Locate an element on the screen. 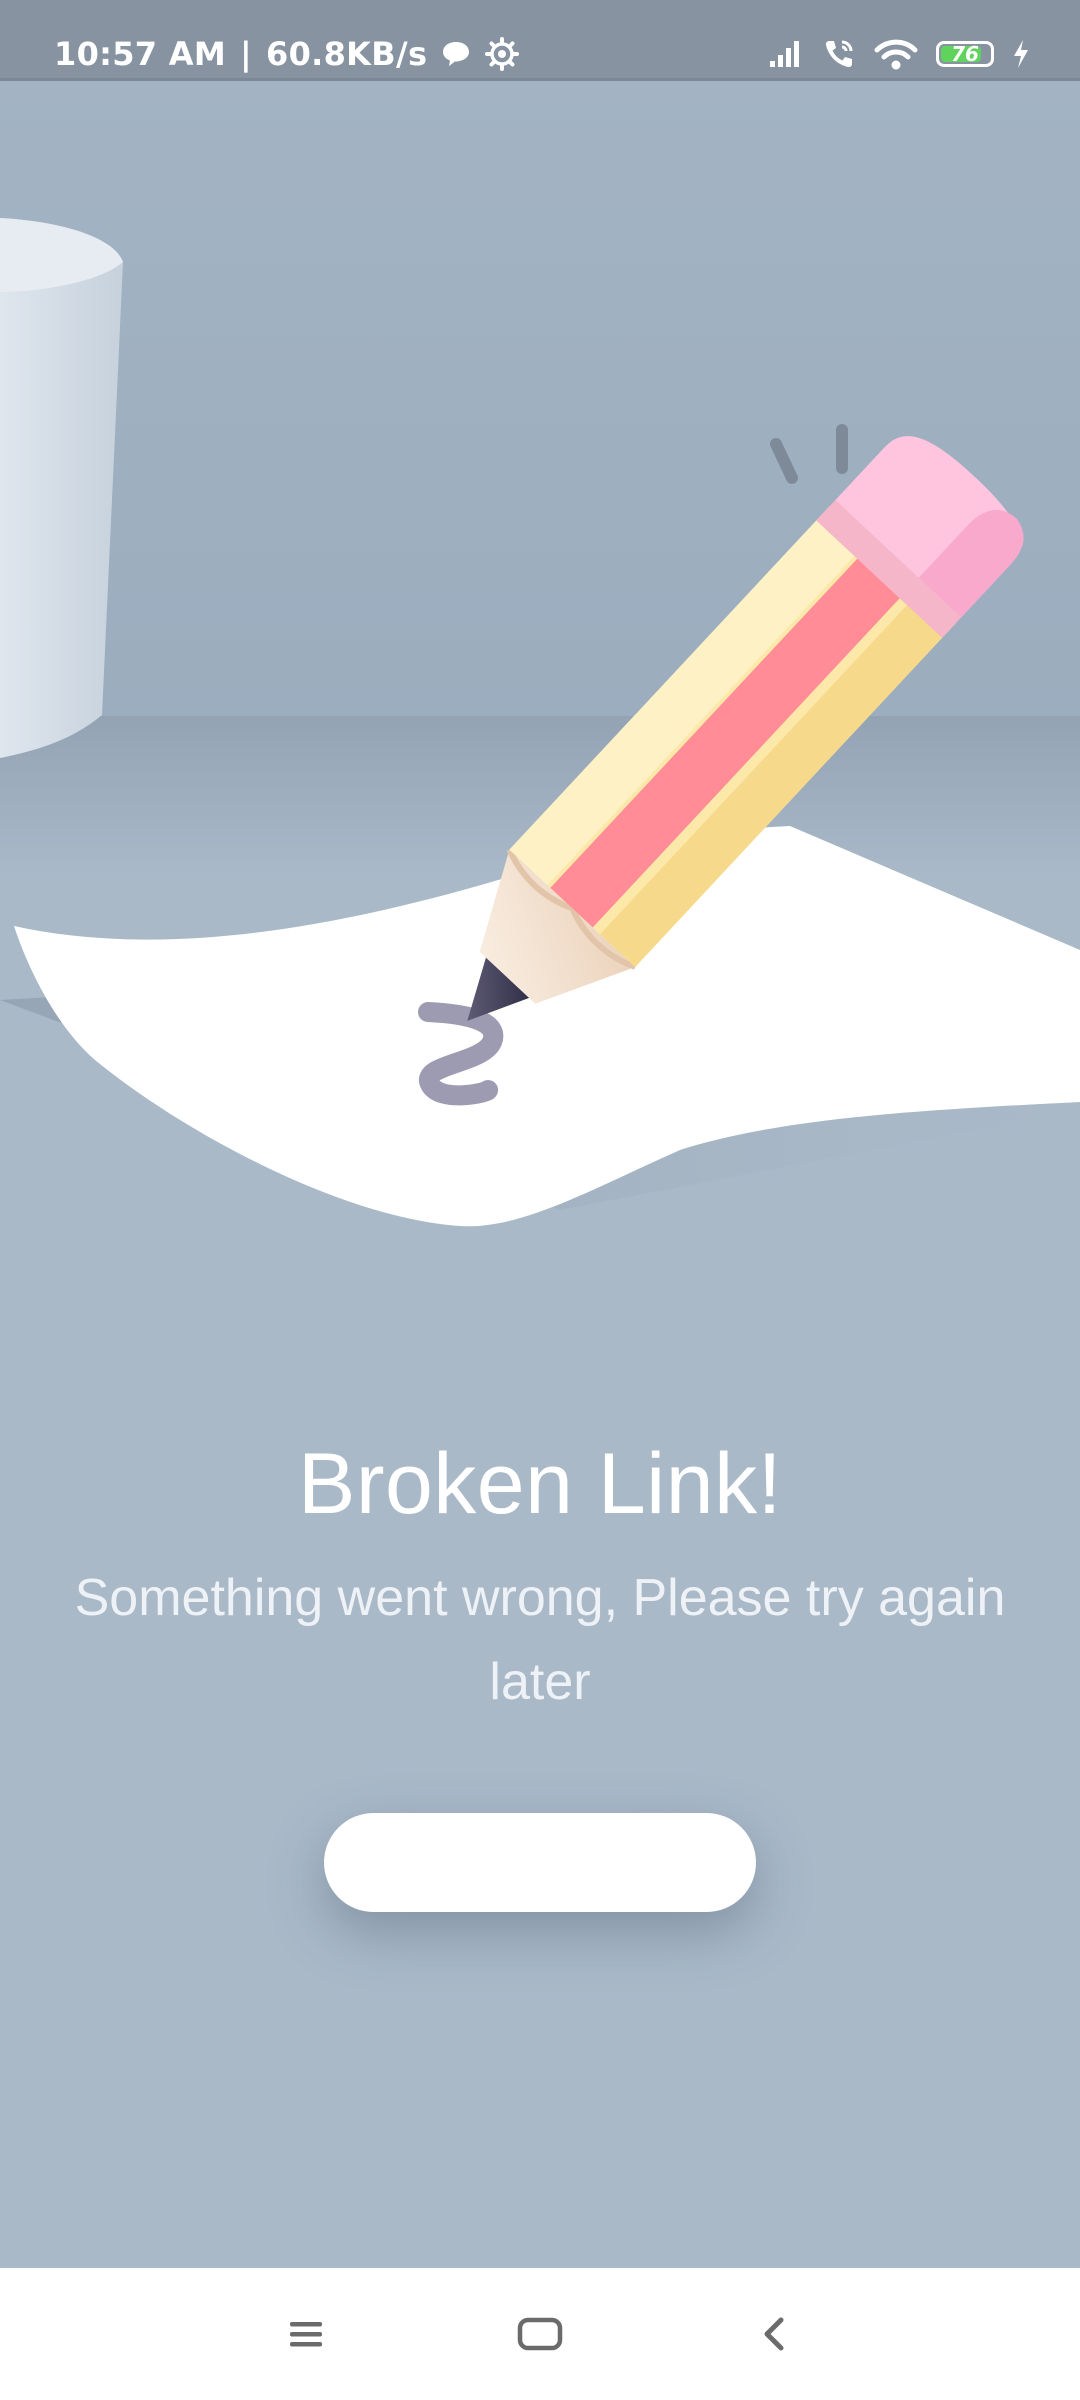 This screenshot has height=2400, width=1080. back-icon is located at coordinates (774, 2334).